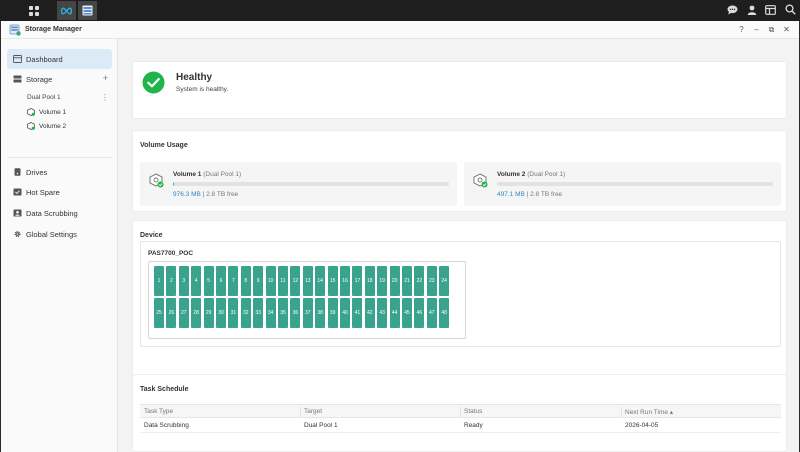  Describe the element at coordinates (183, 281) in the screenshot. I see `drive-bay-3: 3` at that location.